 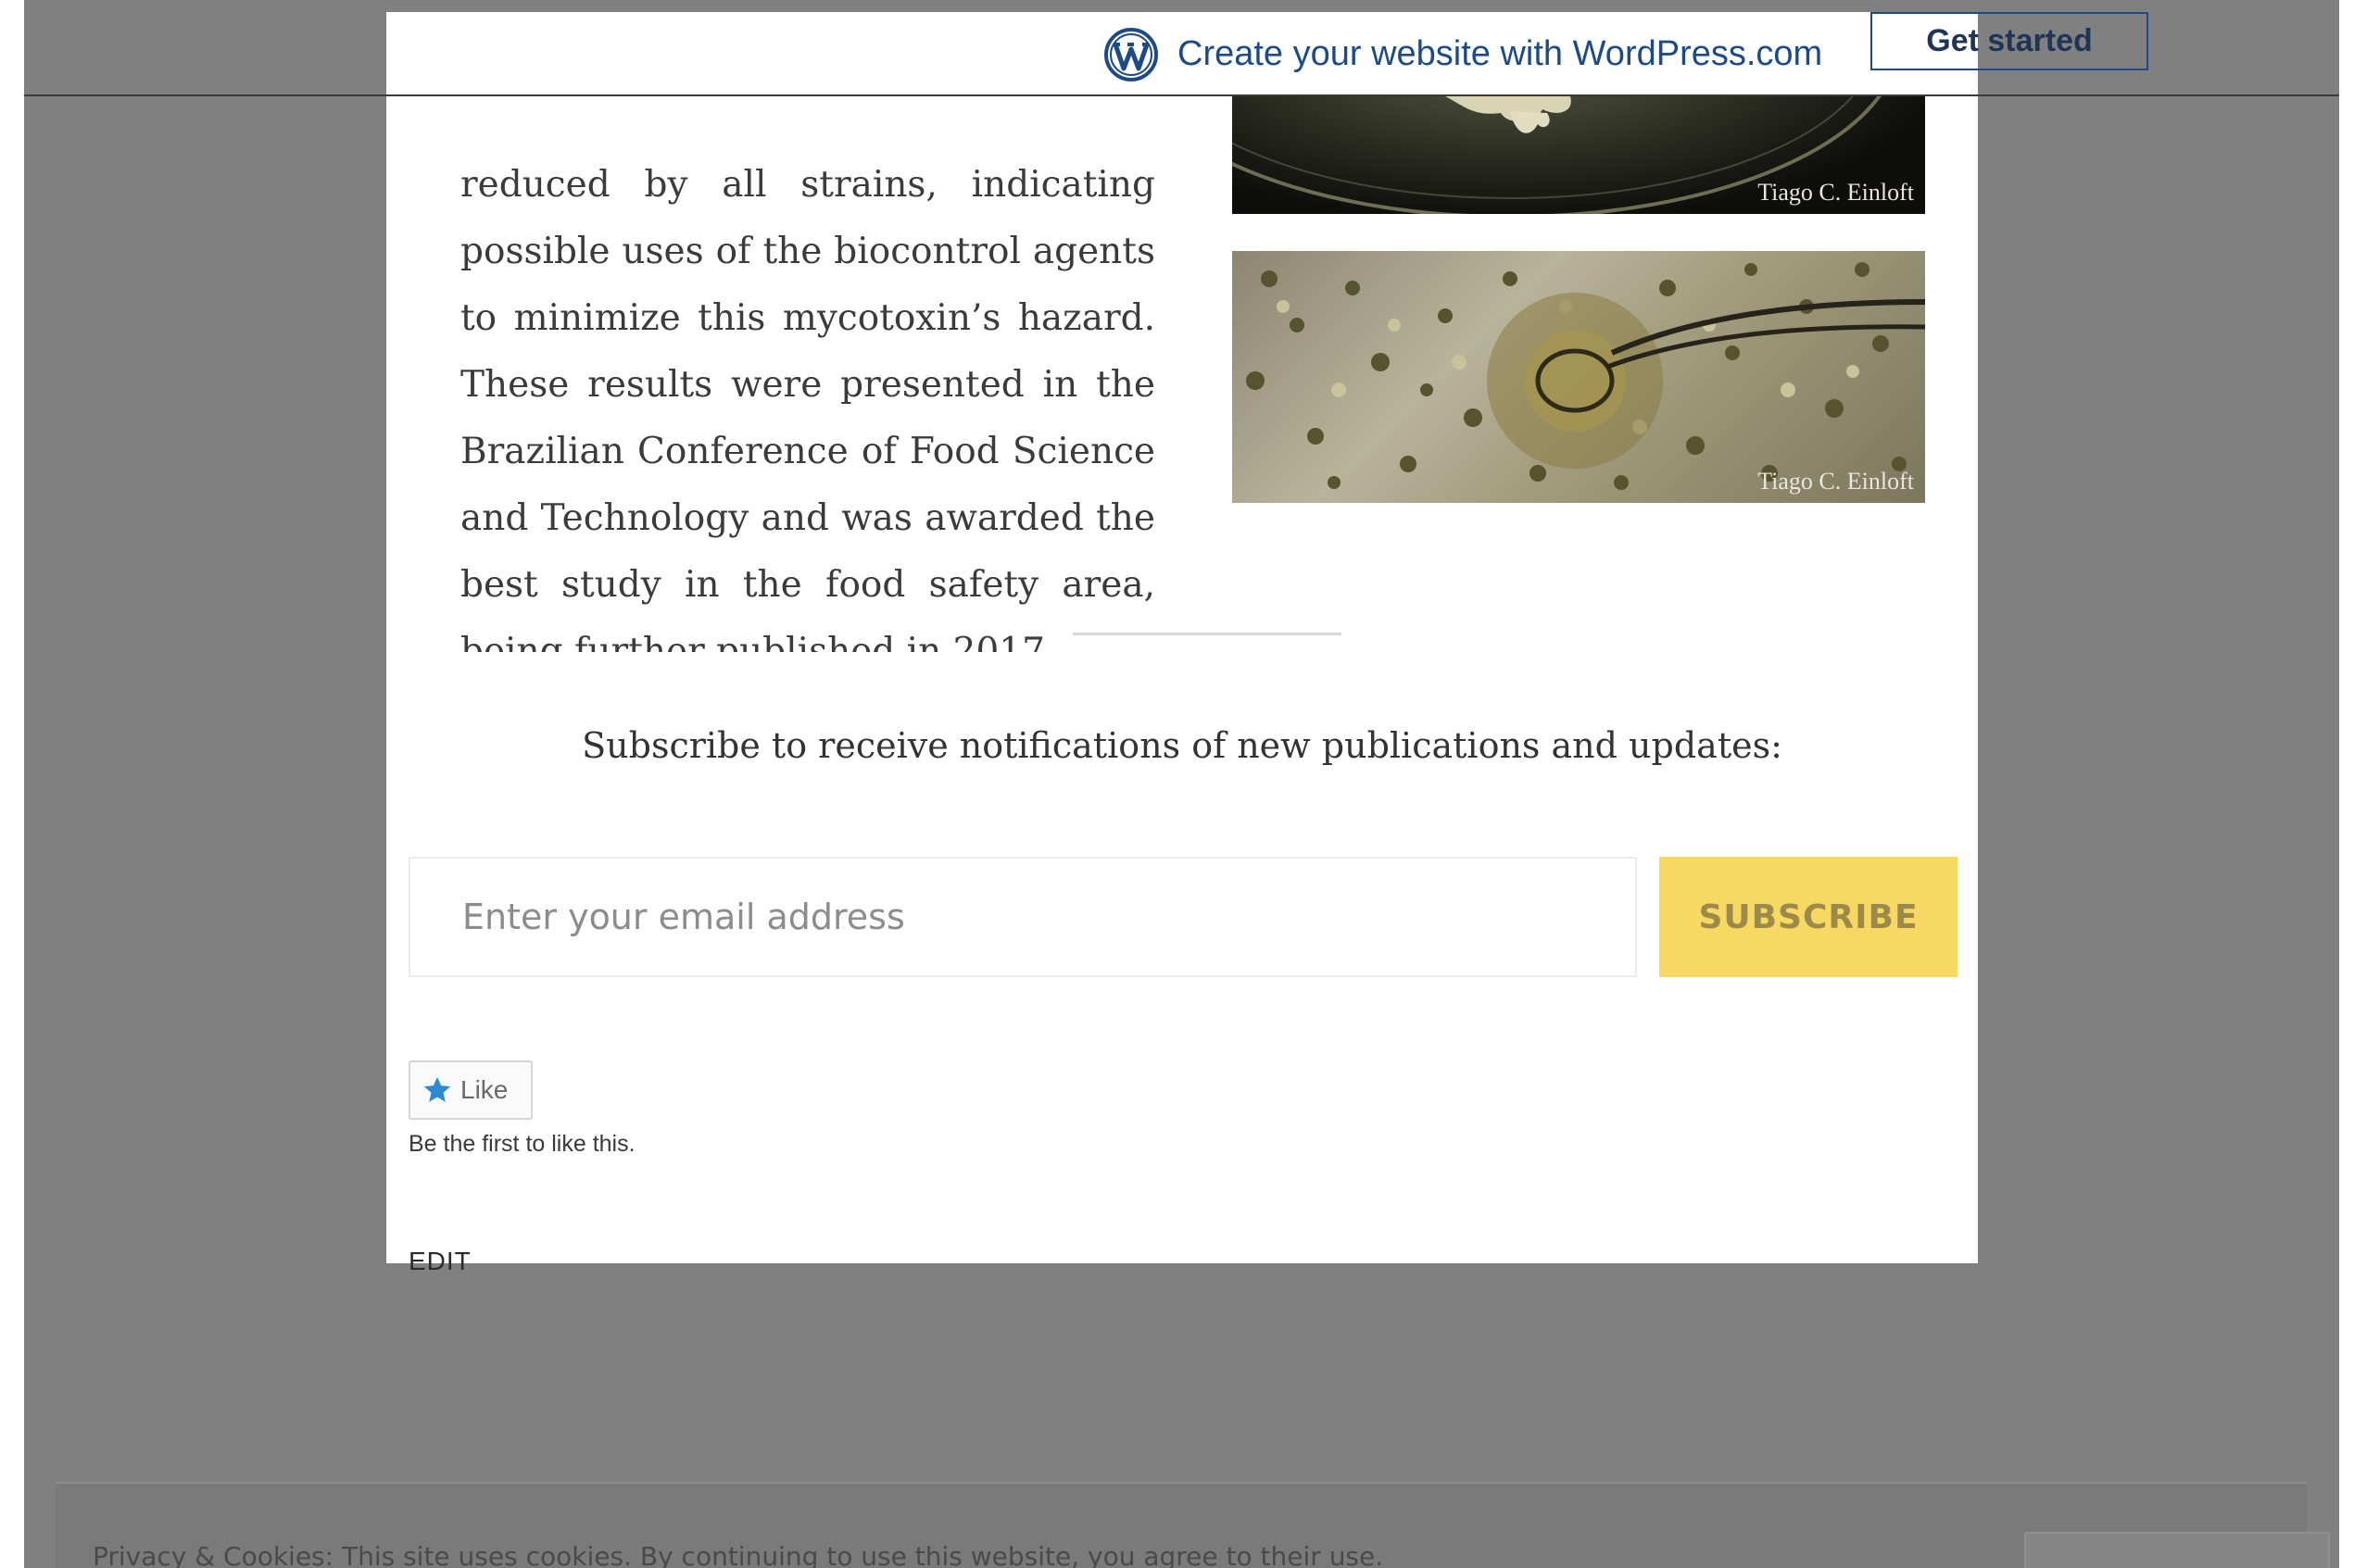 What do you see at coordinates (1835, 193) in the screenshot?
I see `petri-photo-credit: Tiago C. Einloft` at bounding box center [1835, 193].